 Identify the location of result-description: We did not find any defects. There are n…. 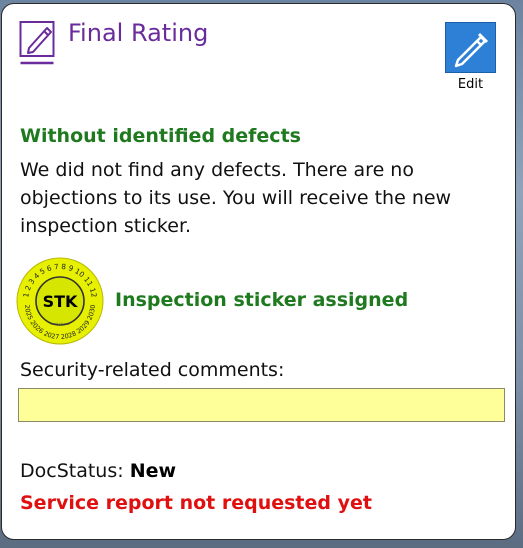
(236, 198).